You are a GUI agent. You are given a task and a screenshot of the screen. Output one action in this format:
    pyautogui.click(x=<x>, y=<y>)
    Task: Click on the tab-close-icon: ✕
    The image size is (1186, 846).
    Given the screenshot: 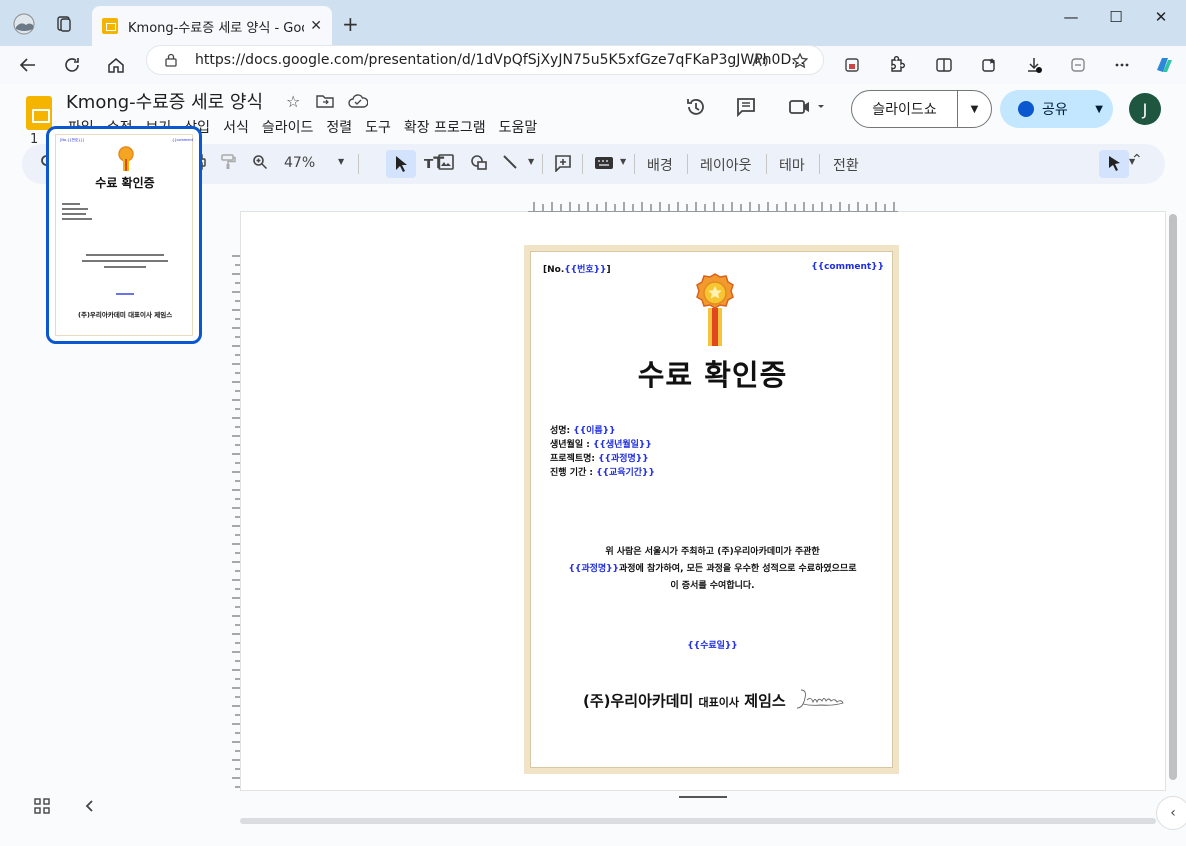 What is the action you would take?
    pyautogui.click(x=316, y=26)
    